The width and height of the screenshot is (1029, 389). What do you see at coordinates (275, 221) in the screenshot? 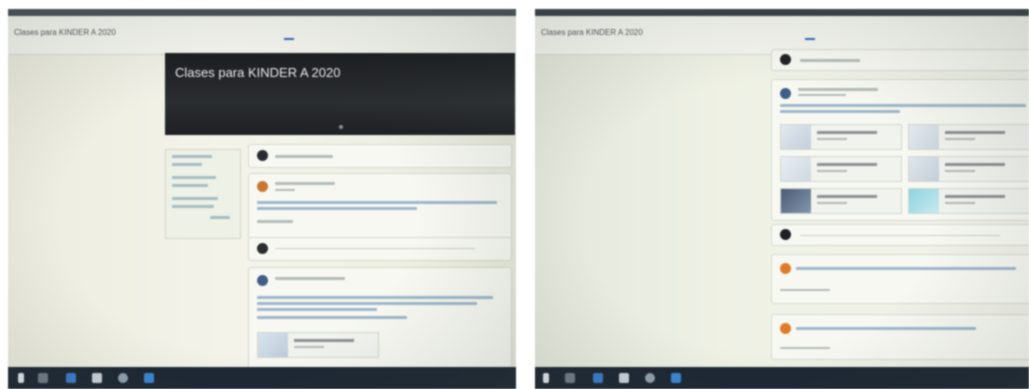
I see `post-comments` at bounding box center [275, 221].